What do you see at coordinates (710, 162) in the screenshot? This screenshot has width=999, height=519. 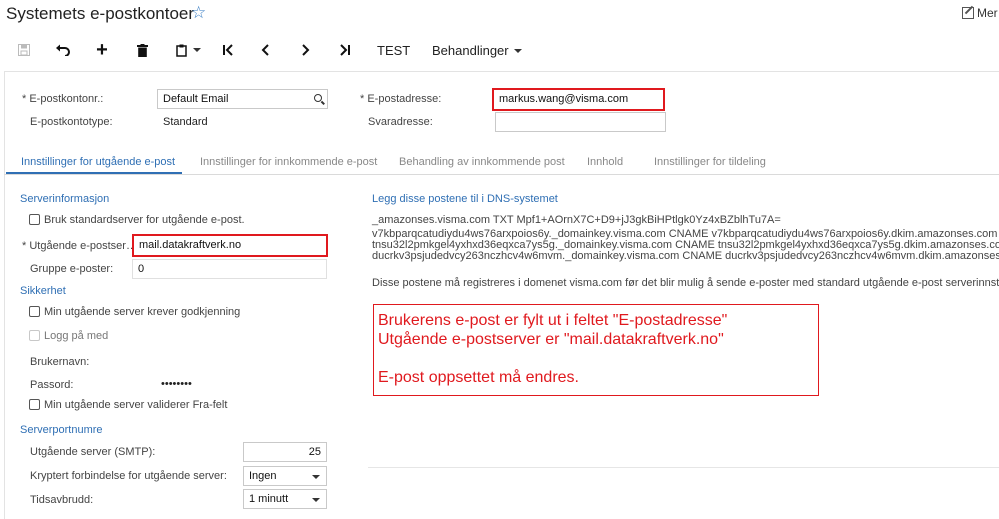 I see `tab-assignment: Innstillinger for tildeling` at bounding box center [710, 162].